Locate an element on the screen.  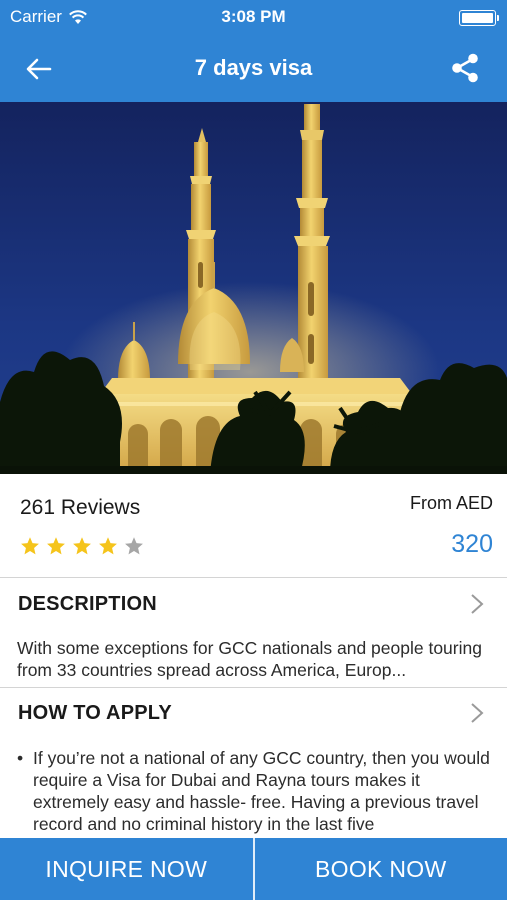
star-rating is located at coordinates (82, 546).